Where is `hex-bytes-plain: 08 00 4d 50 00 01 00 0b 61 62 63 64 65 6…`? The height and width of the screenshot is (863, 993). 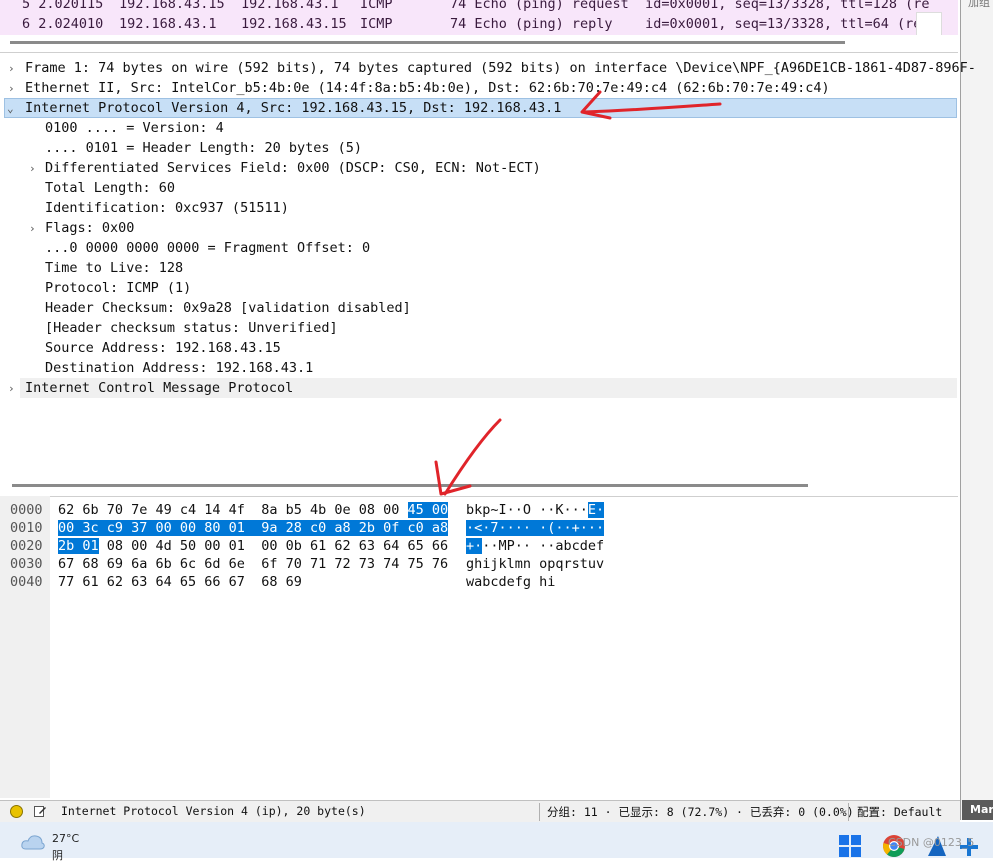
hex-bytes-plain: 08 00 4d 50 00 01 00 0b 61 62 63 64 65 6… is located at coordinates (273, 546).